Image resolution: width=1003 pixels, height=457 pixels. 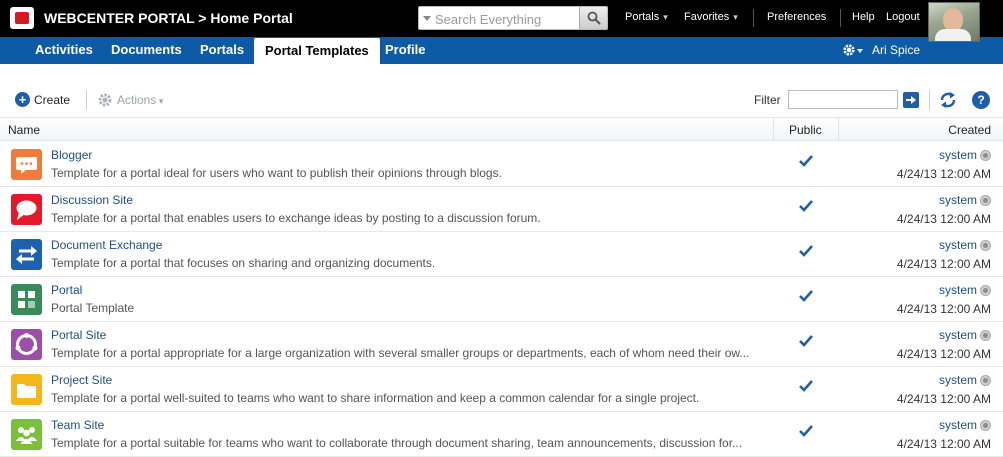 What do you see at coordinates (71, 155) in the screenshot?
I see `template-name-link: Blogger` at bounding box center [71, 155].